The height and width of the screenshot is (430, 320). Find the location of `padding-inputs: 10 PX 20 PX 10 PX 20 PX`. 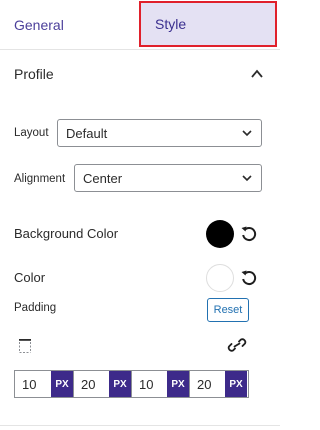

padding-inputs: 10 PX 20 PX 10 PX 20 PX is located at coordinates (131, 384).